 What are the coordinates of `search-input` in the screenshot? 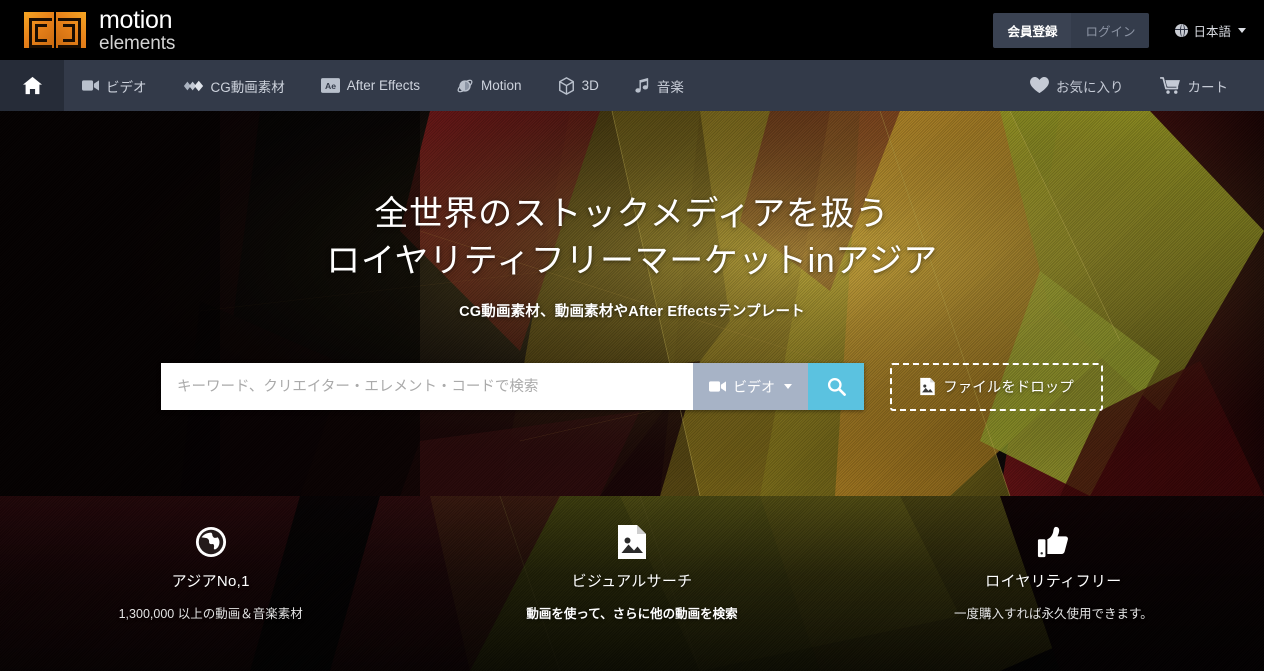 It's located at (427, 387).